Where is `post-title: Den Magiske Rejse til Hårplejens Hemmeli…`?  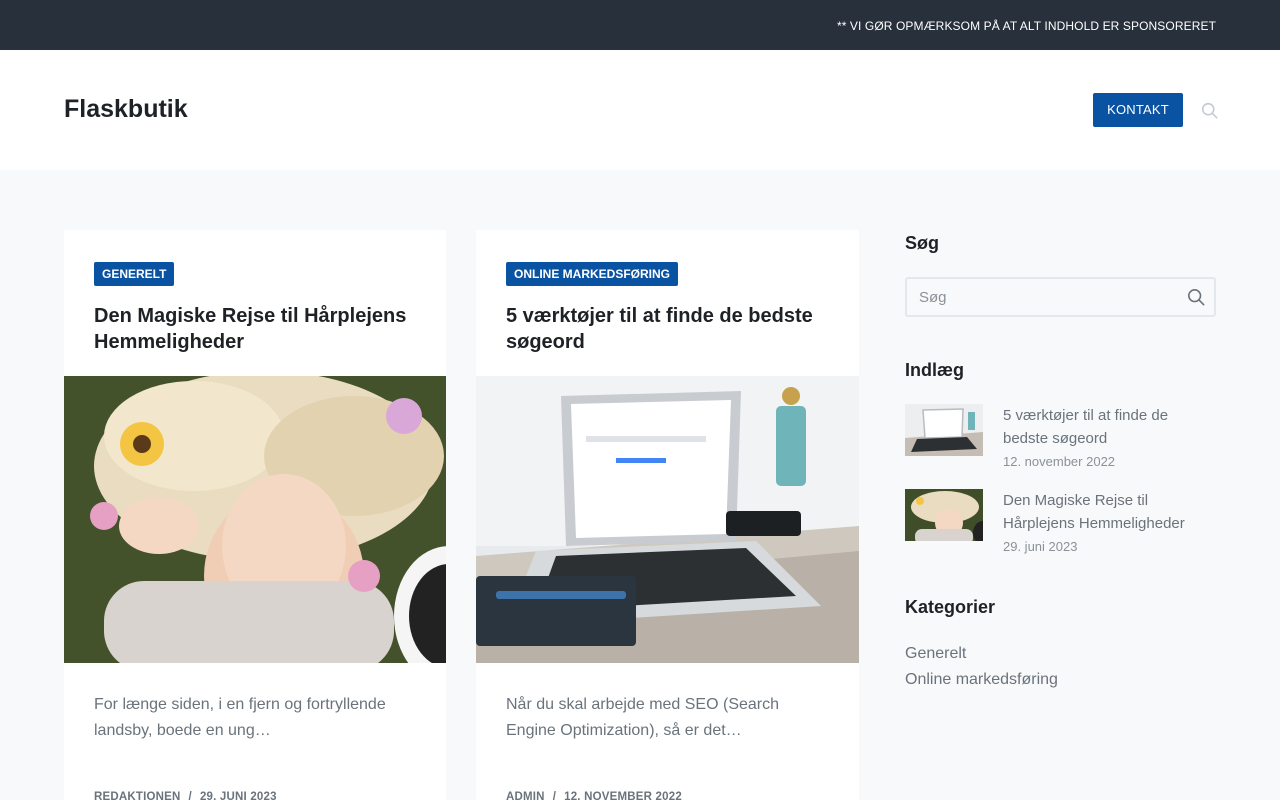
post-title: Den Magiske Rejse til Hårplejens Hemmeli… is located at coordinates (259, 329).